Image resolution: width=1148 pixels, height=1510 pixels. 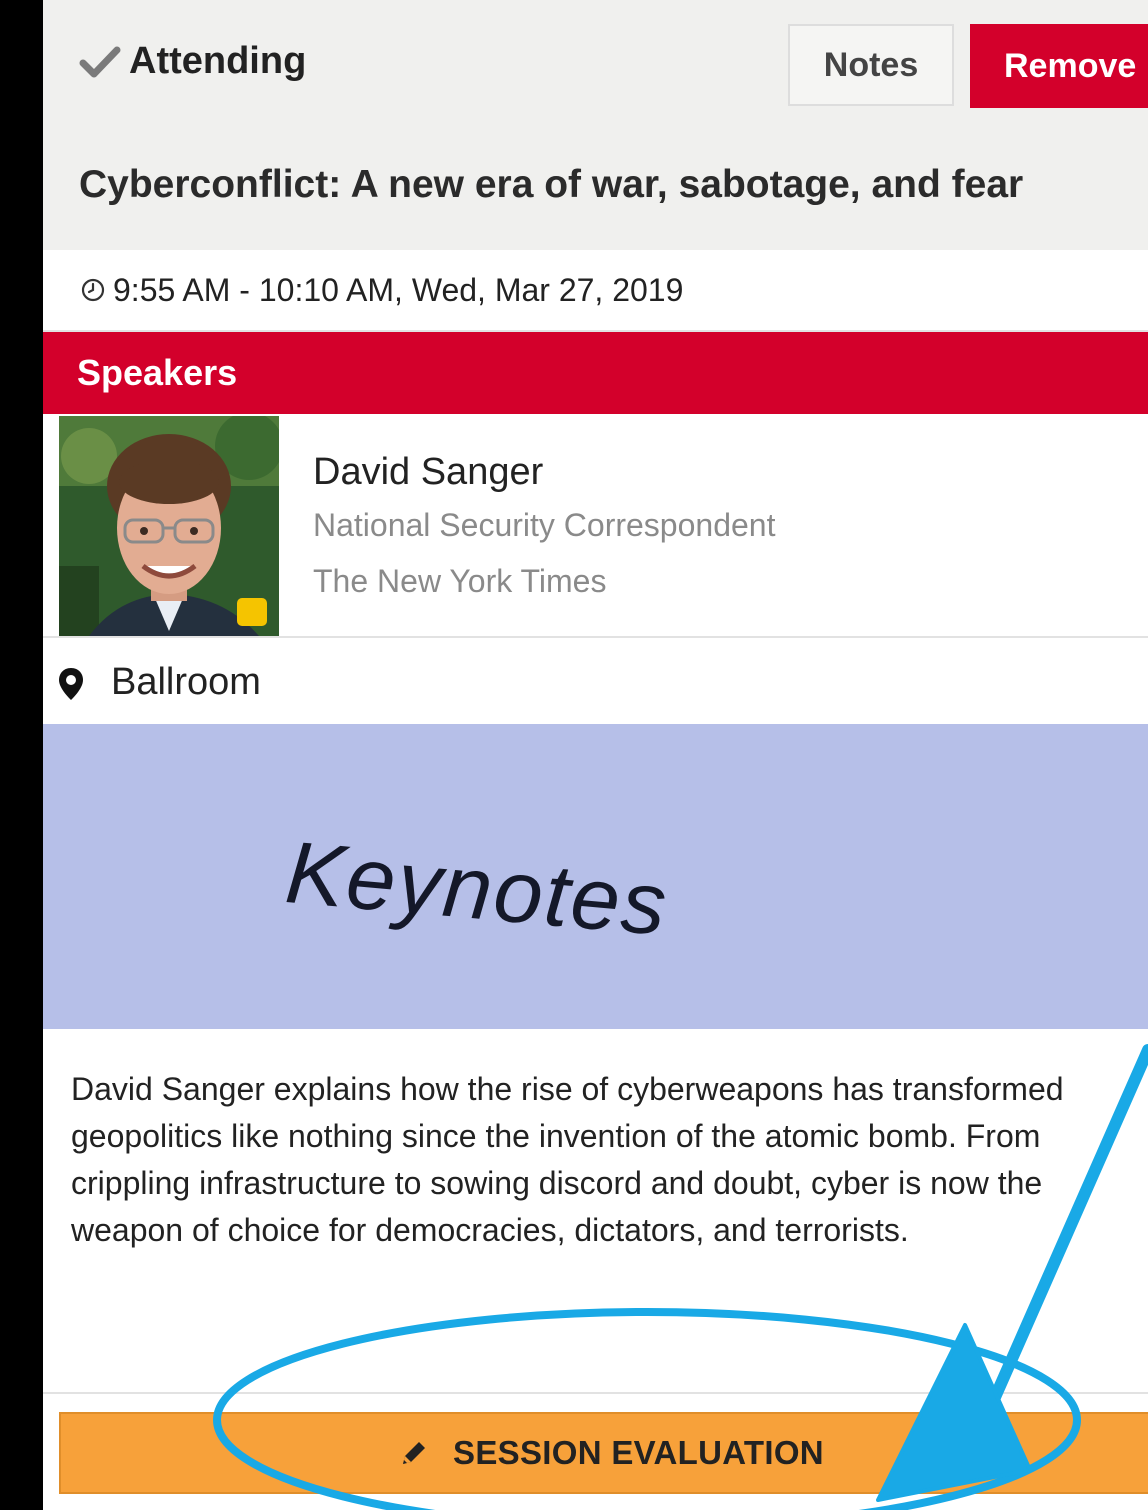 What do you see at coordinates (1059, 66) in the screenshot?
I see `remove-button: Remove` at bounding box center [1059, 66].